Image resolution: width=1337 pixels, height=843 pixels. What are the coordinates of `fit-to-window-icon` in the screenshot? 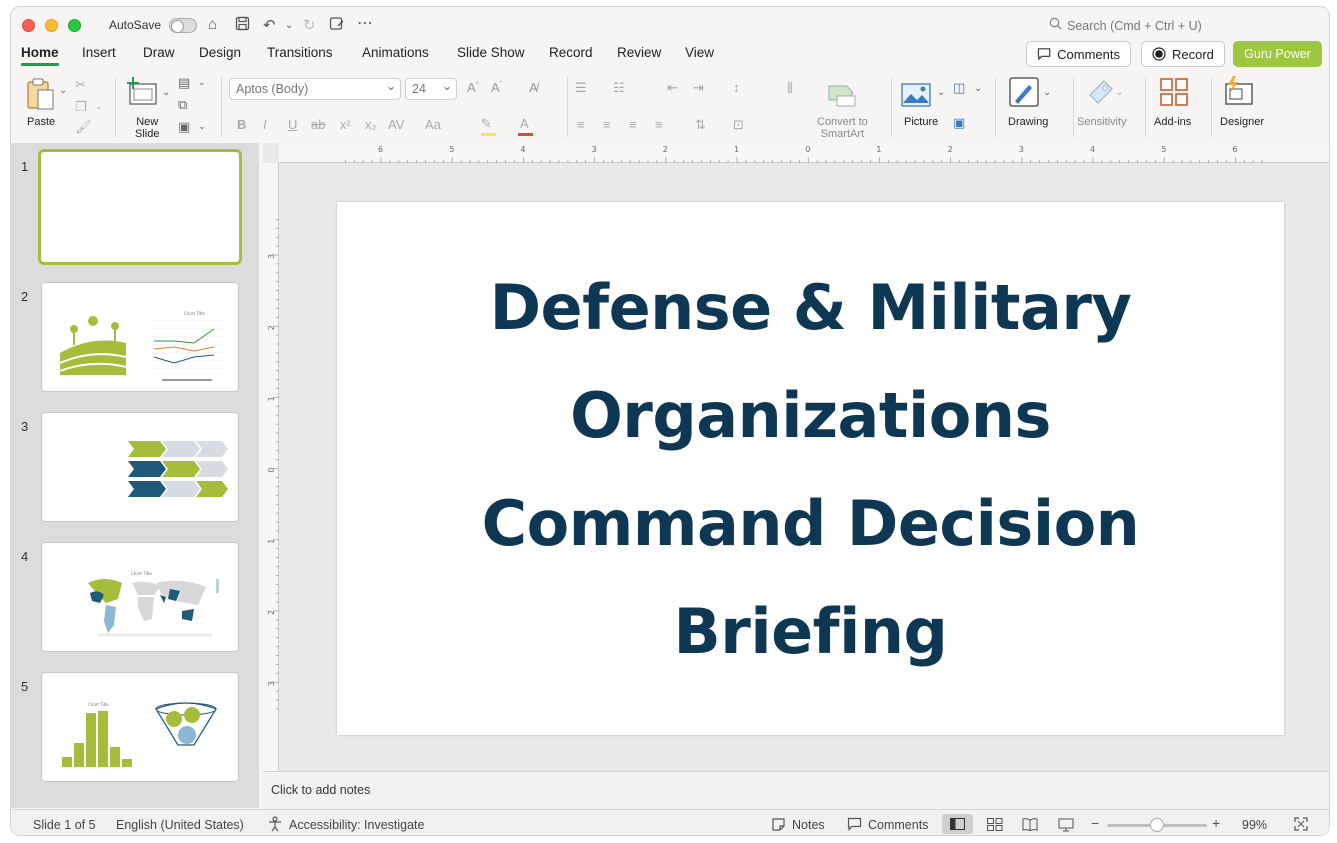 It's located at (1301, 824).